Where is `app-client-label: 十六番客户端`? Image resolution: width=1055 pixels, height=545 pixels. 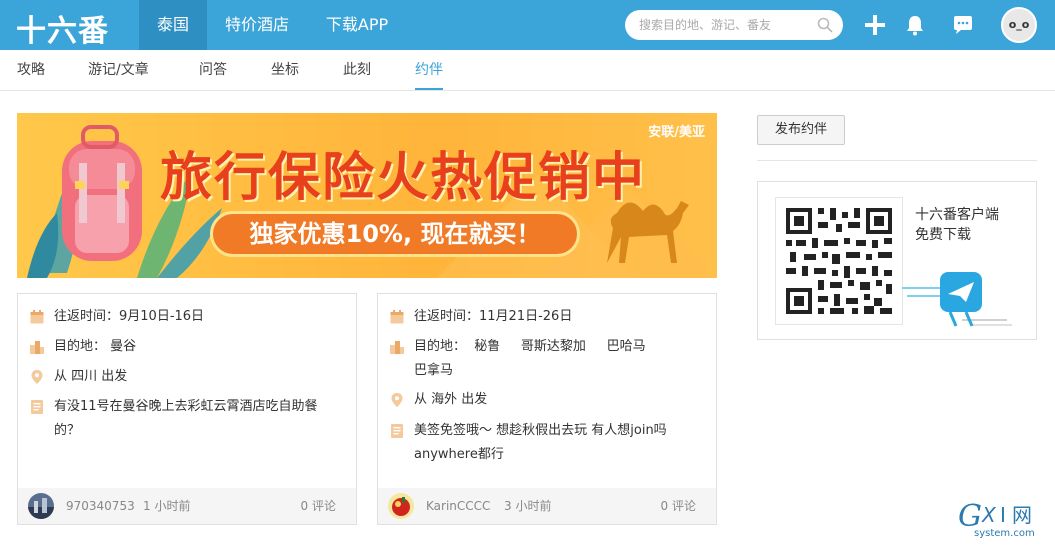
app-client-label: 十六番客户端 is located at coordinates (957, 215).